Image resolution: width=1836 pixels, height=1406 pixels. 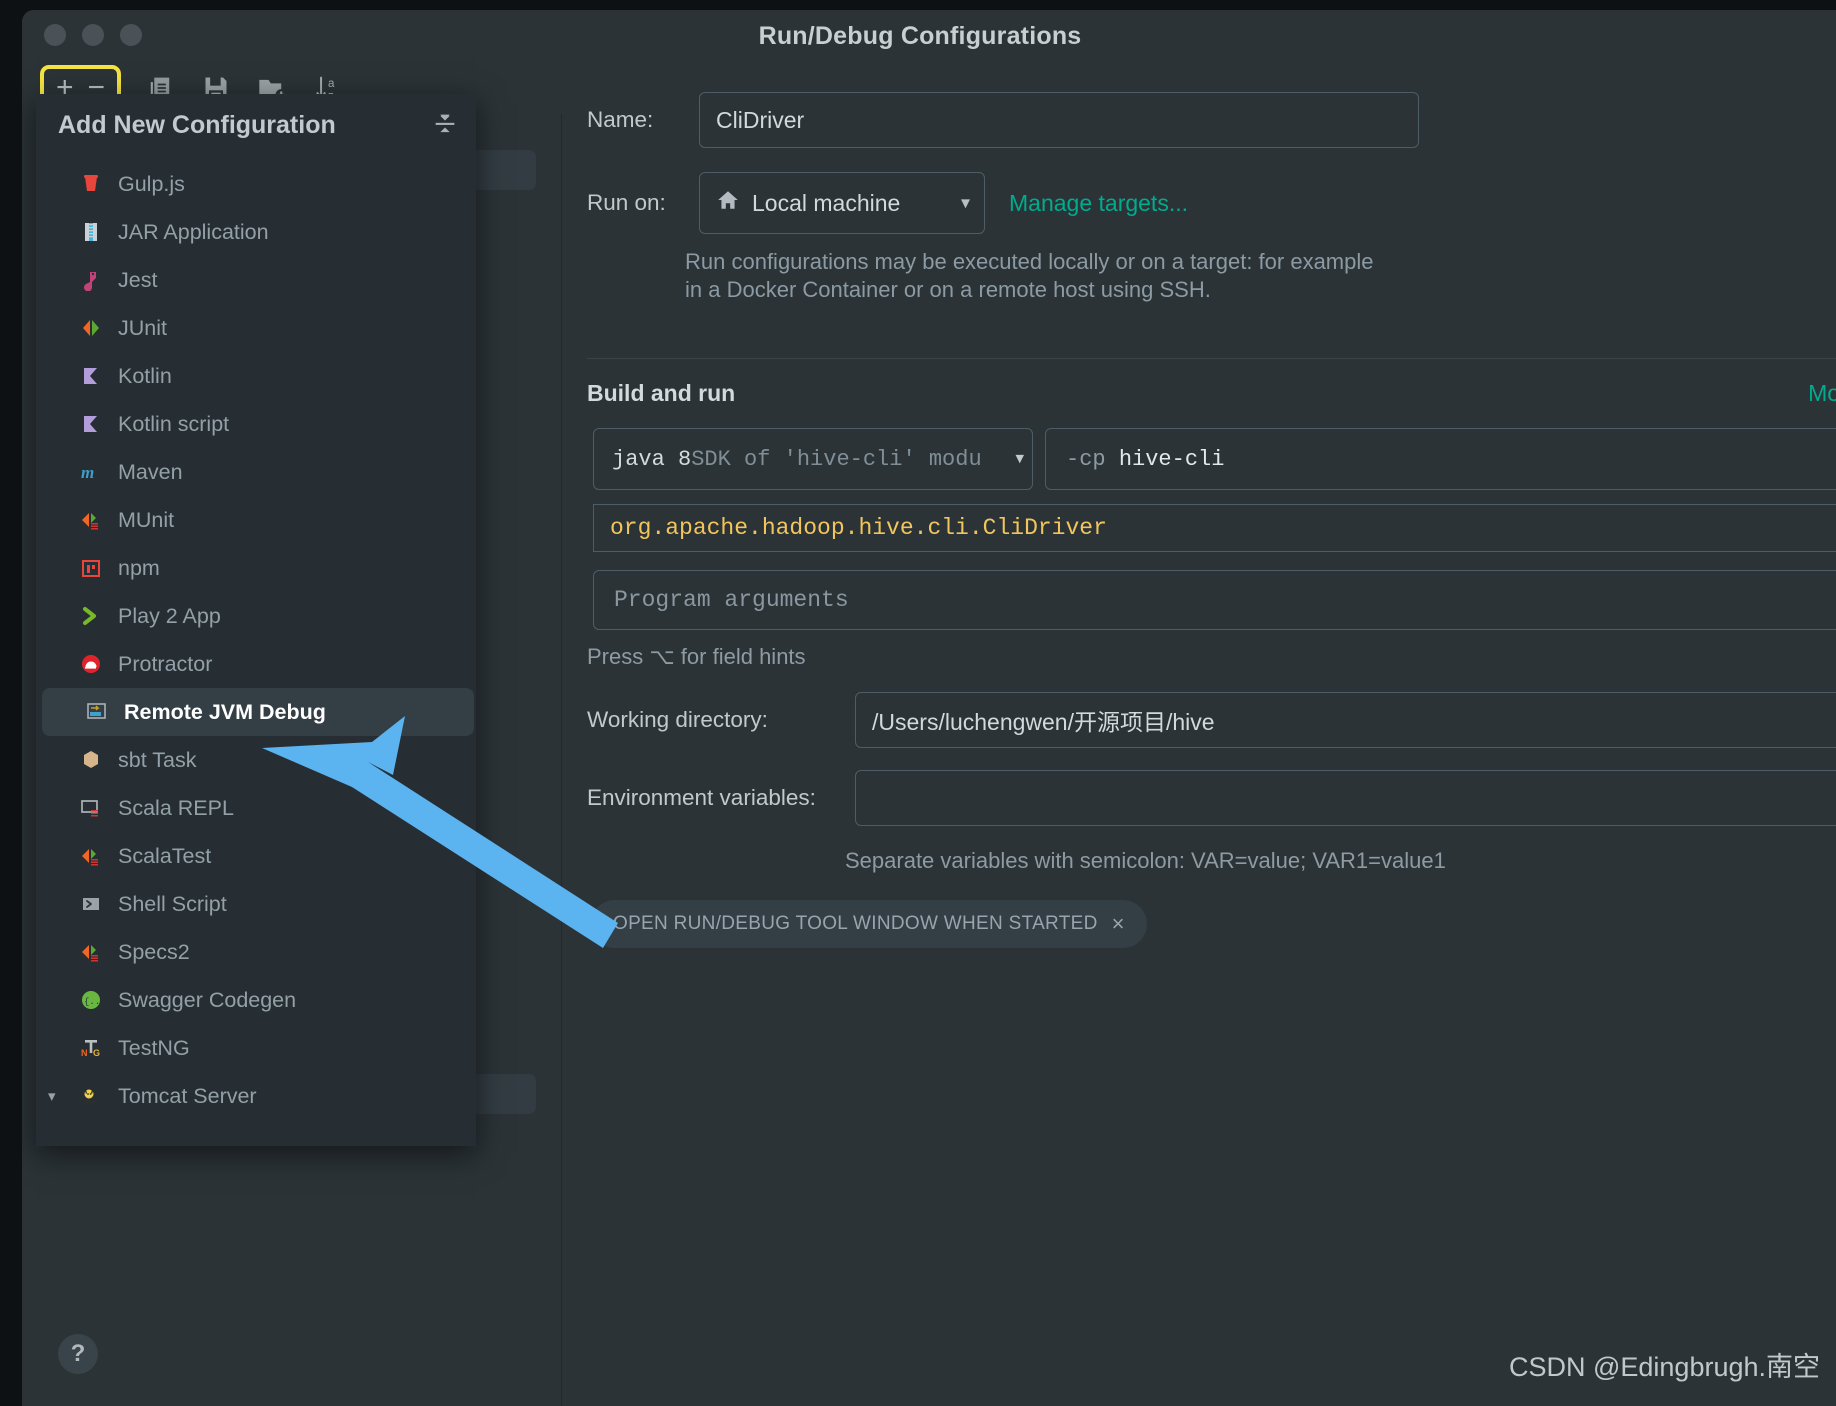 What do you see at coordinates (91, 664) in the screenshot?
I see `protractor-icon` at bounding box center [91, 664].